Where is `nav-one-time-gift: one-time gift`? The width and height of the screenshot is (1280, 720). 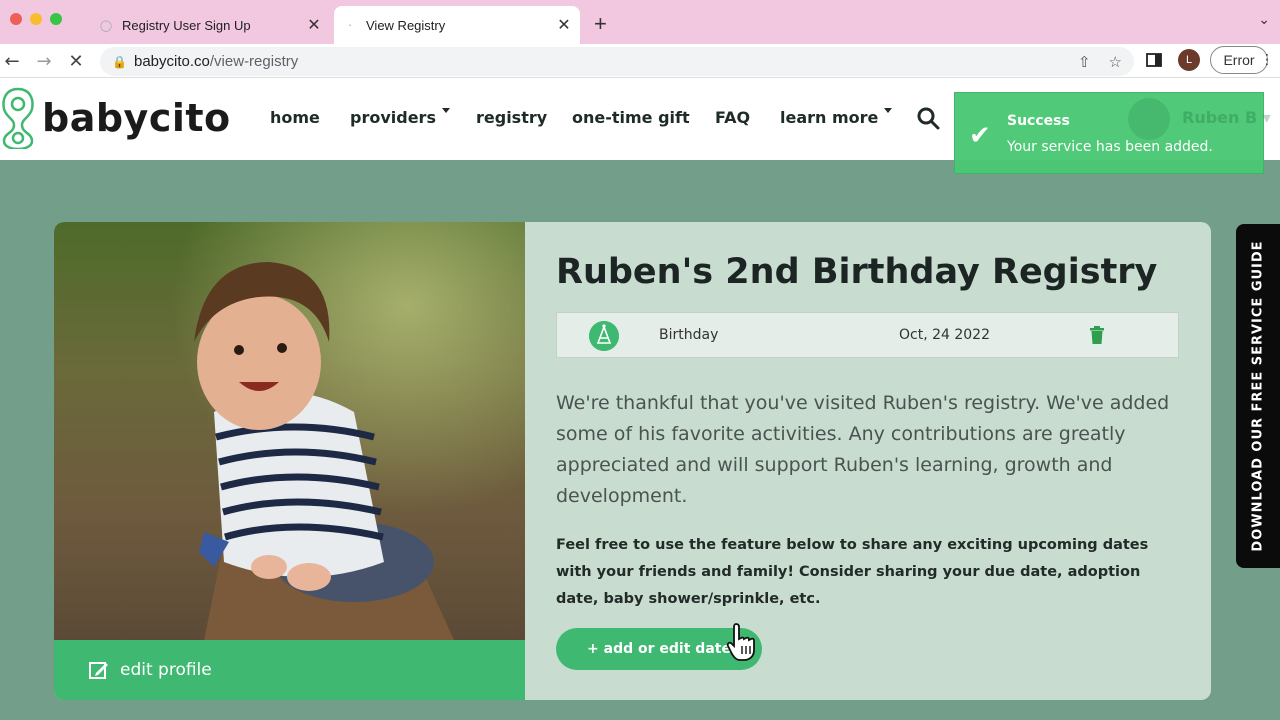 nav-one-time-gift: one-time gift is located at coordinates (631, 117).